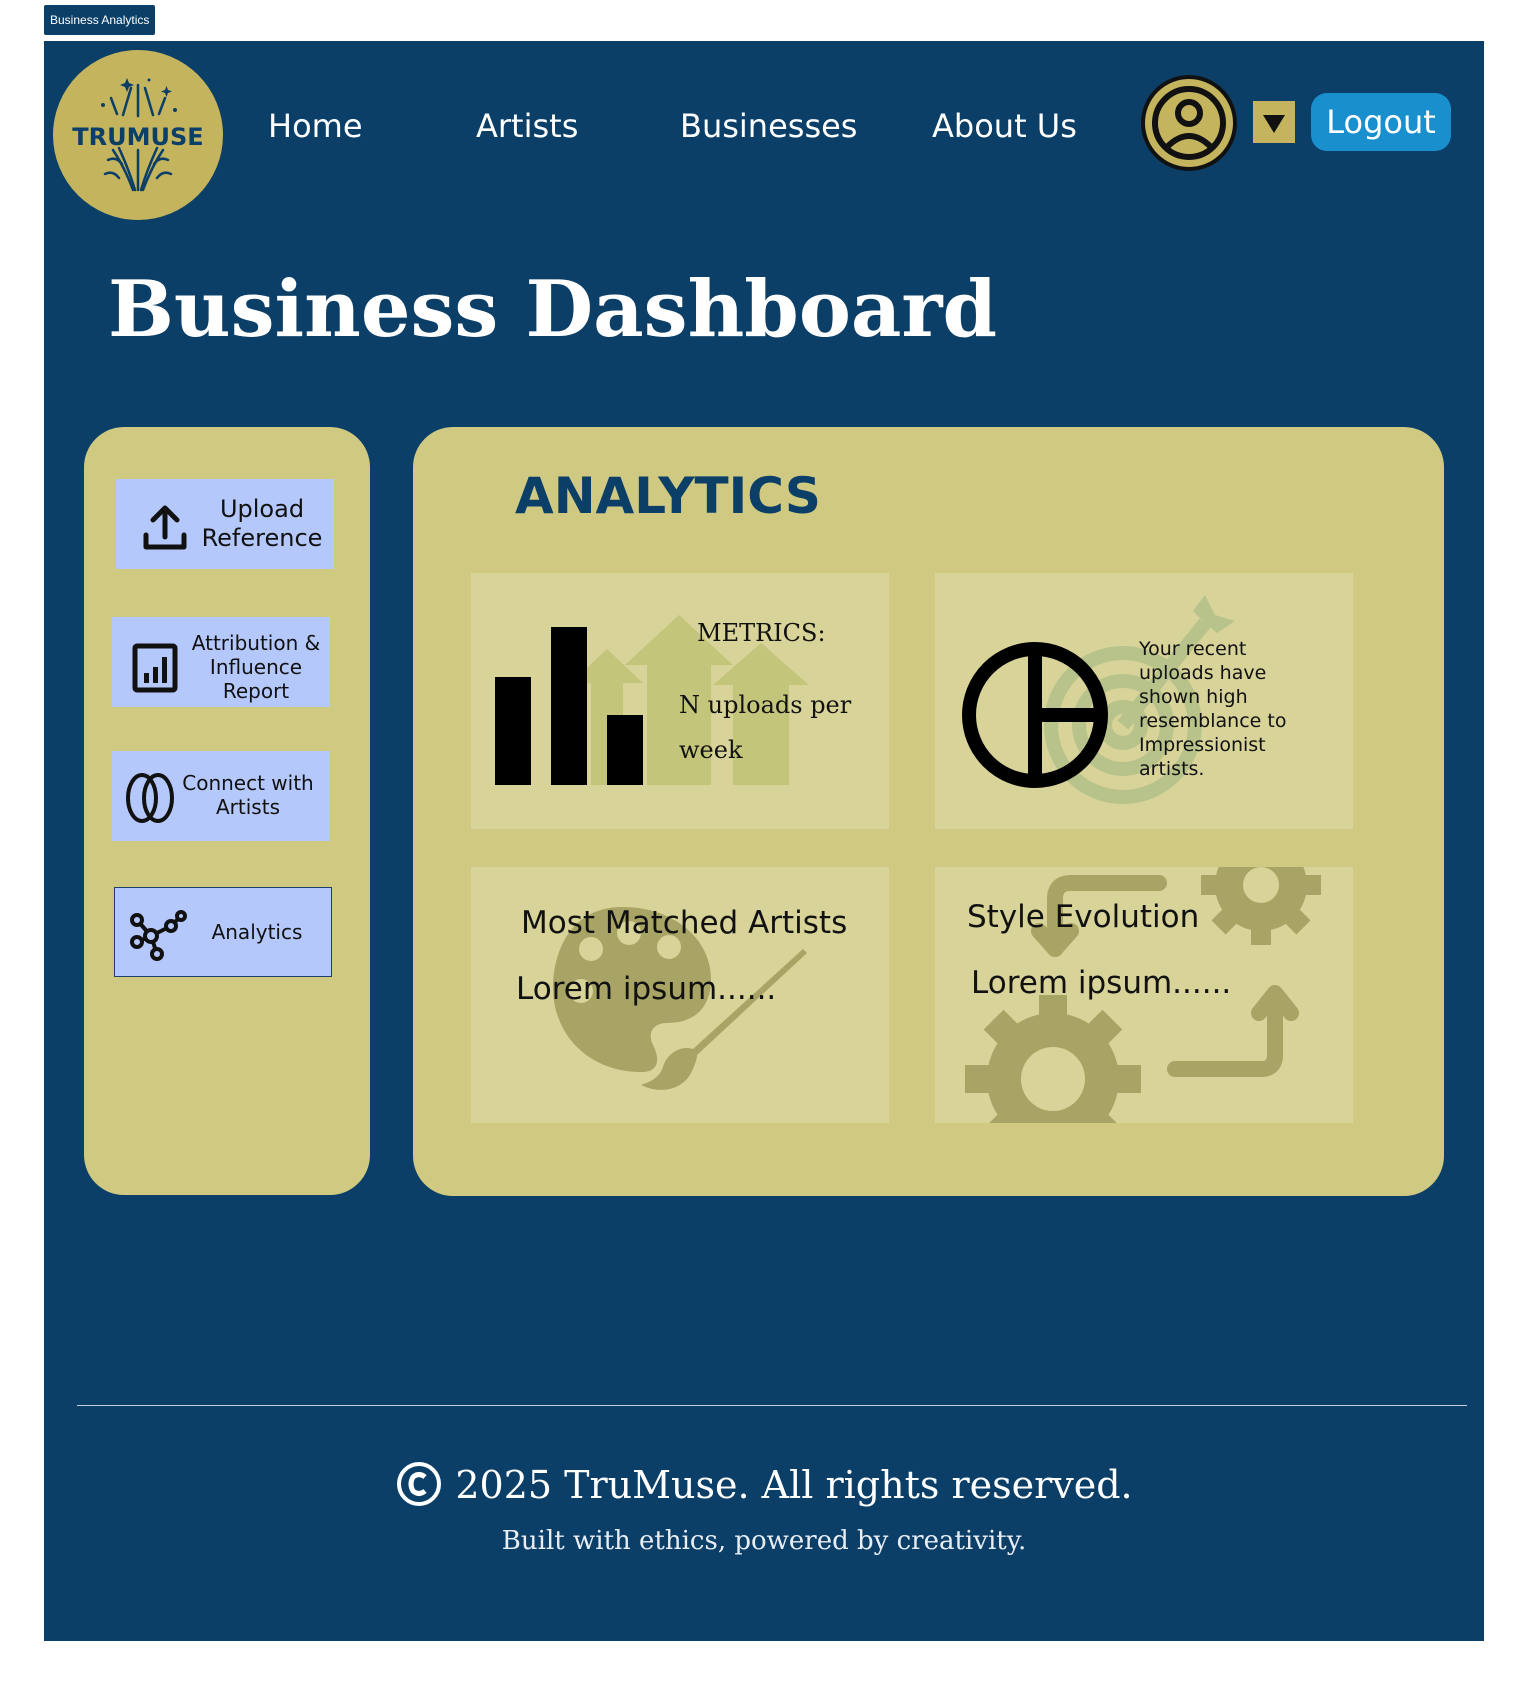 The width and height of the screenshot is (1524, 1681). What do you see at coordinates (668, 496) in the screenshot?
I see `analytics-title: ANALYTICS` at bounding box center [668, 496].